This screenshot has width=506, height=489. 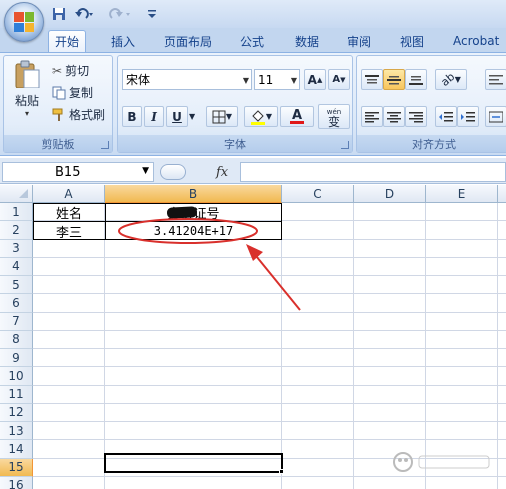 I want to click on decrease-indent-button, so click(x=446, y=116).